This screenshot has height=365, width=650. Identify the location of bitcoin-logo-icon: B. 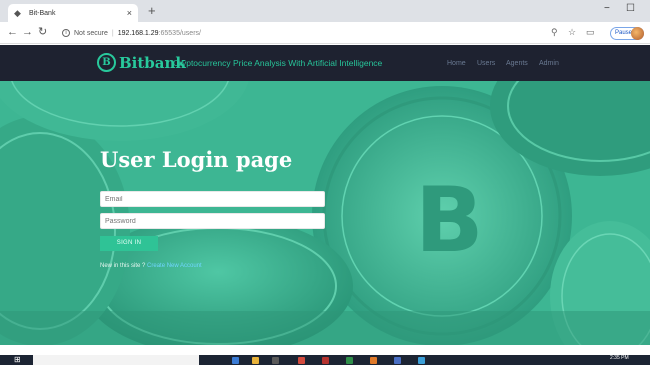
(106, 62).